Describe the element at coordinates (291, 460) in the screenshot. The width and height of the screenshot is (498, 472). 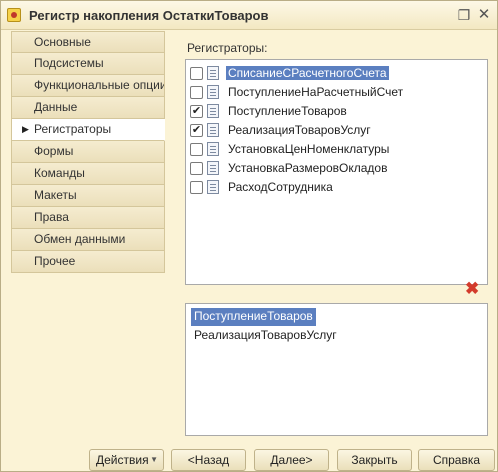
I see `next-button: Далее>` at that location.